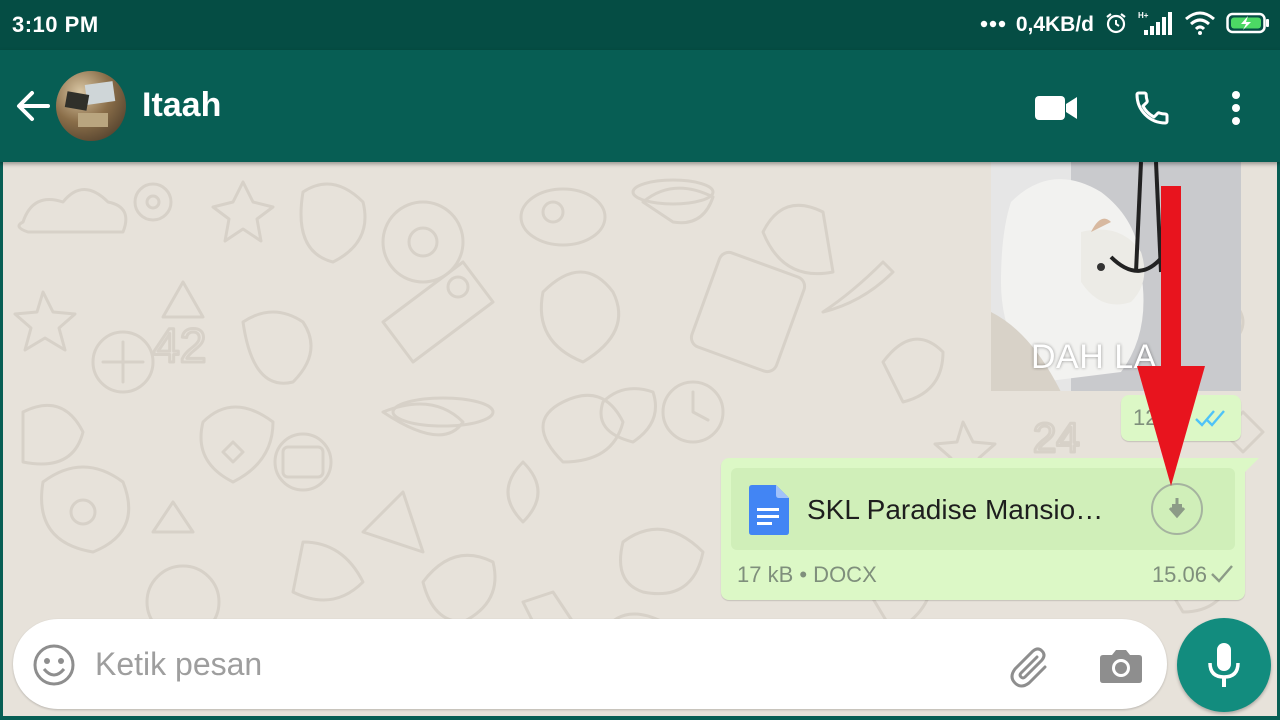 This screenshot has height=720, width=1280. Describe the element at coordinates (91, 106) in the screenshot. I see `avatar` at that location.